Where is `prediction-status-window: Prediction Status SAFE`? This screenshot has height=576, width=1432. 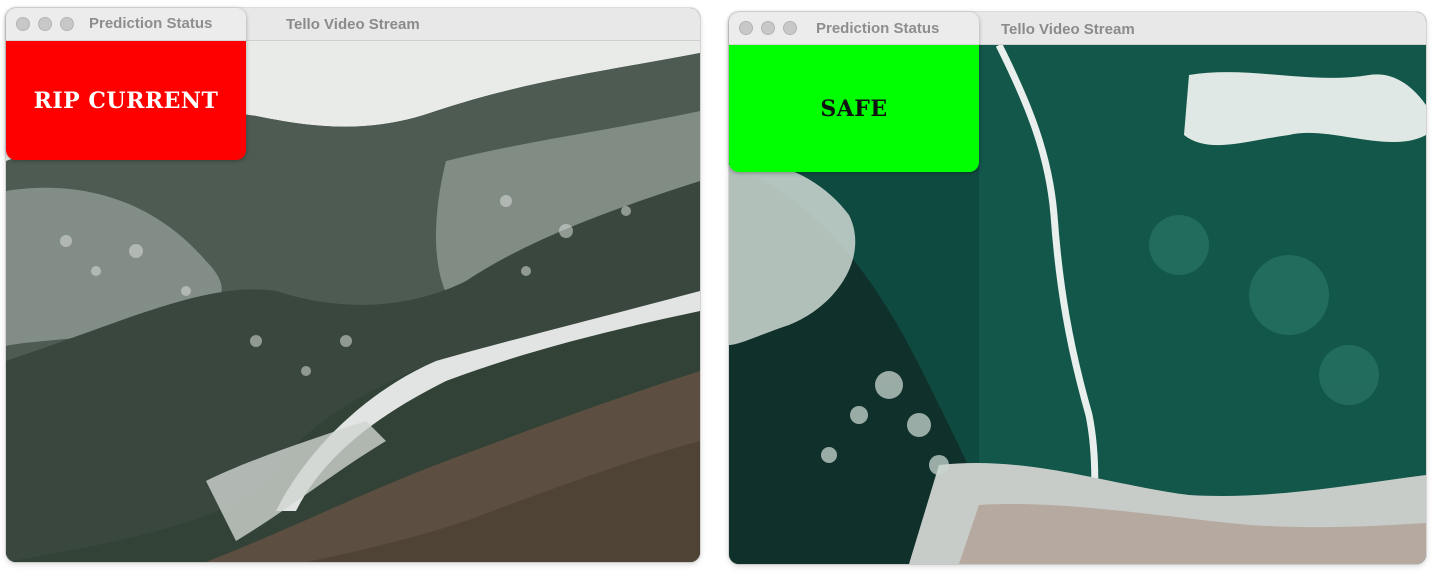 prediction-status-window: Prediction Status SAFE is located at coordinates (854, 92).